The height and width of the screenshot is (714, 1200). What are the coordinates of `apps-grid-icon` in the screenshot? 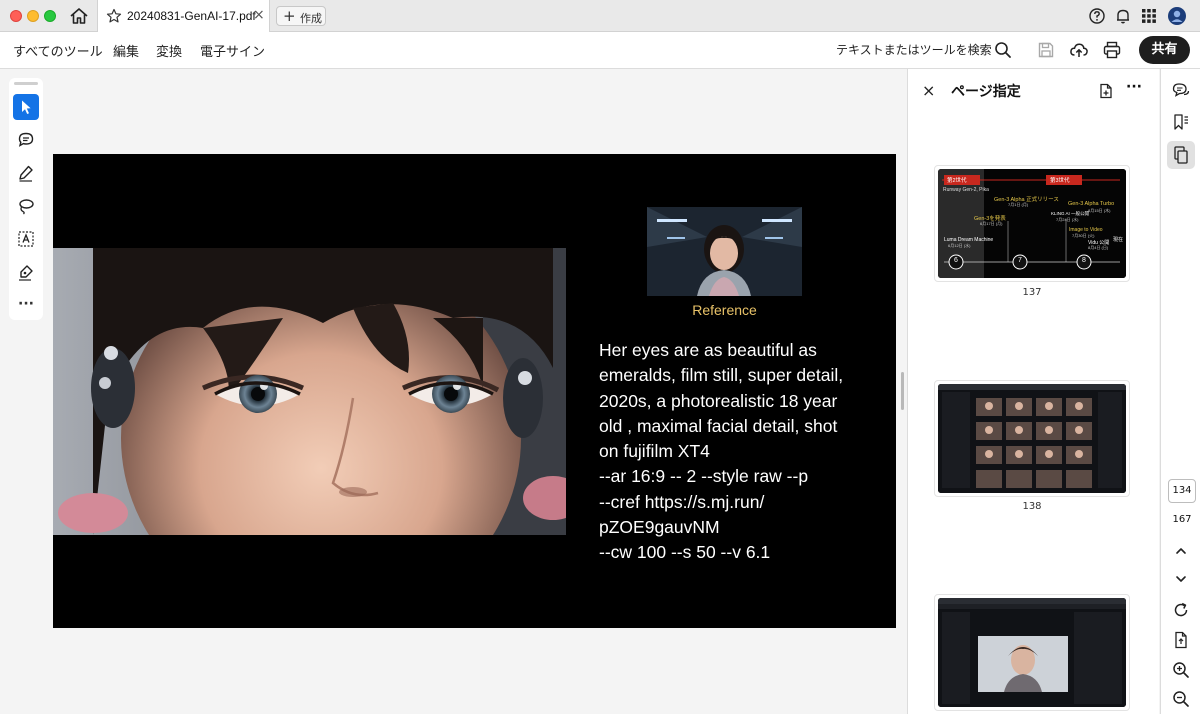 It's located at (1149, 16).